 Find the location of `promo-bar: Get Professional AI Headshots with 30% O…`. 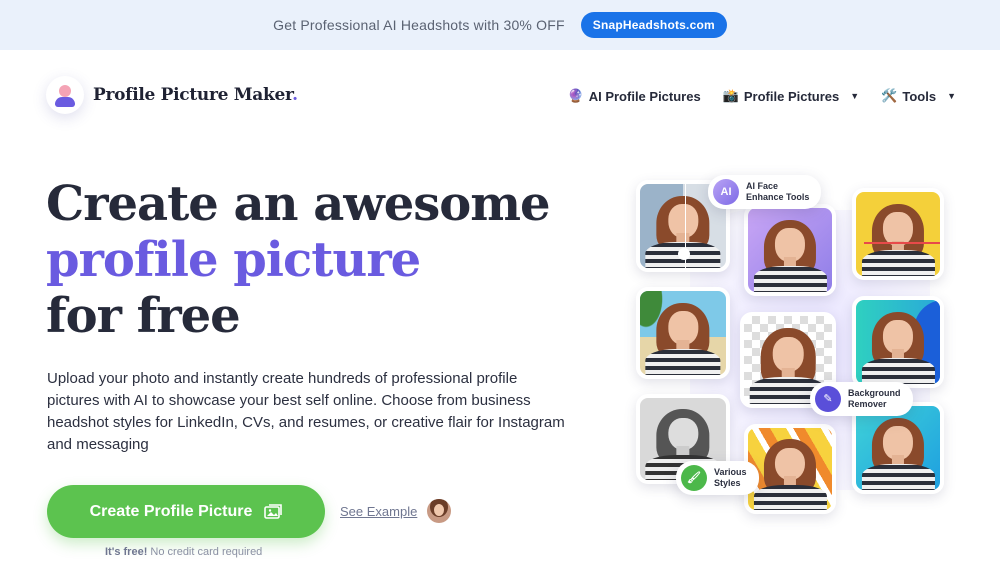

promo-bar: Get Professional AI Headshots with 30% O… is located at coordinates (500, 25).